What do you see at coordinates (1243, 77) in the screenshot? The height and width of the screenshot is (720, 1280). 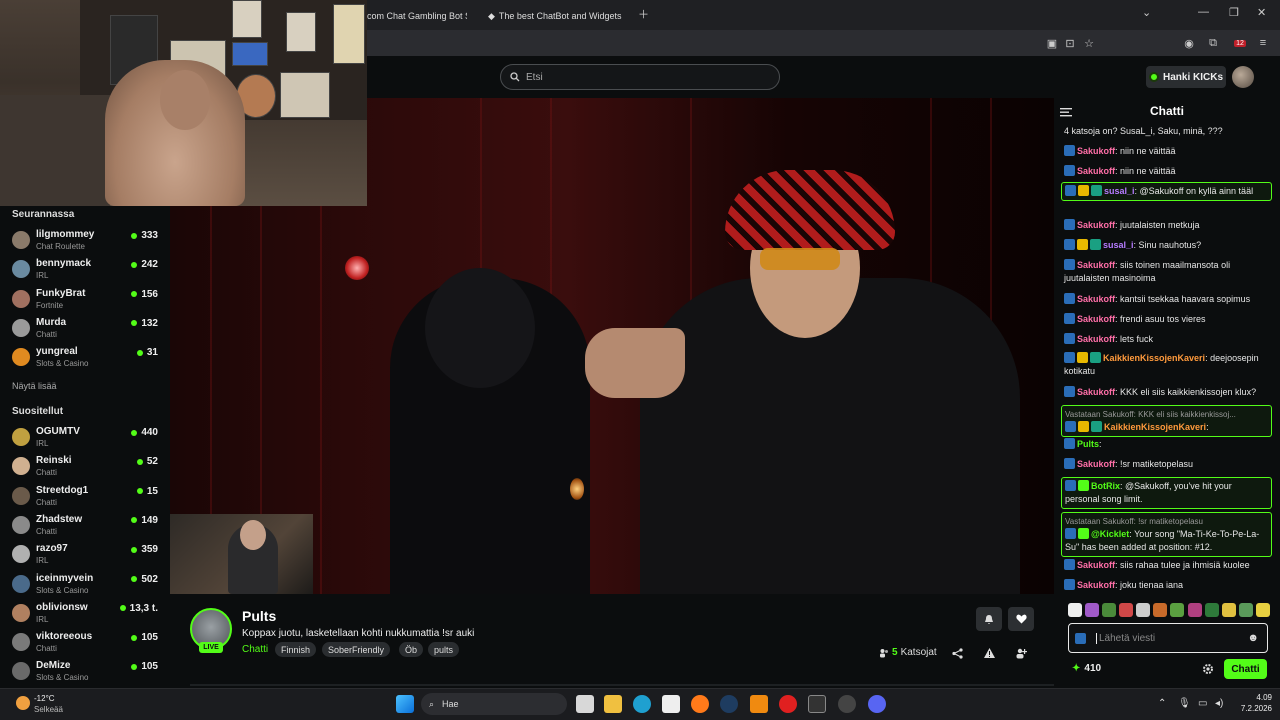 I see `avatar` at bounding box center [1243, 77].